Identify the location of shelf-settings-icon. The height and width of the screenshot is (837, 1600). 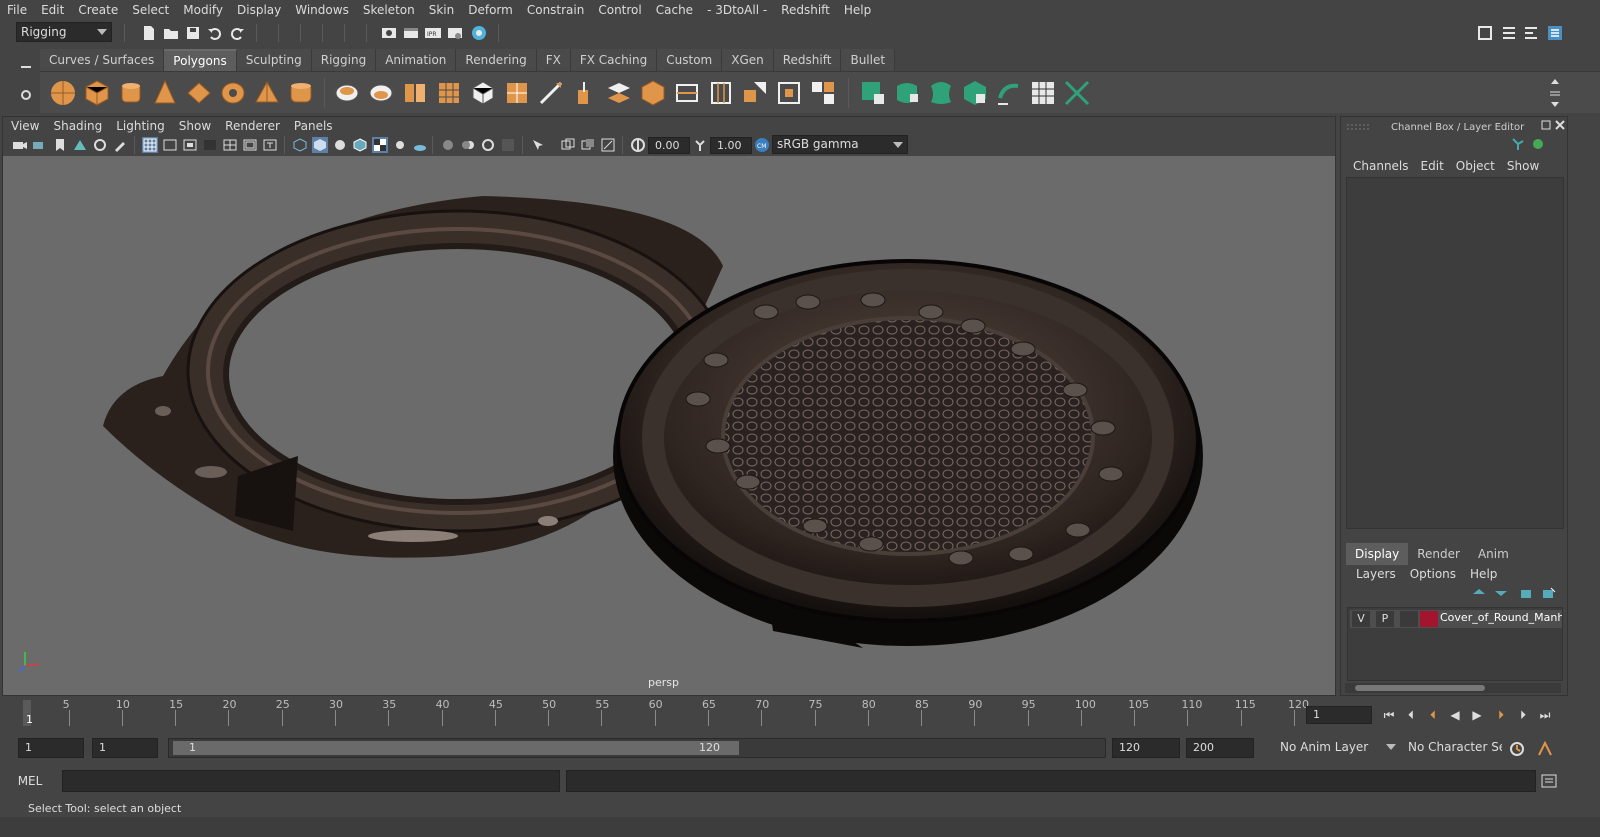
(26, 95).